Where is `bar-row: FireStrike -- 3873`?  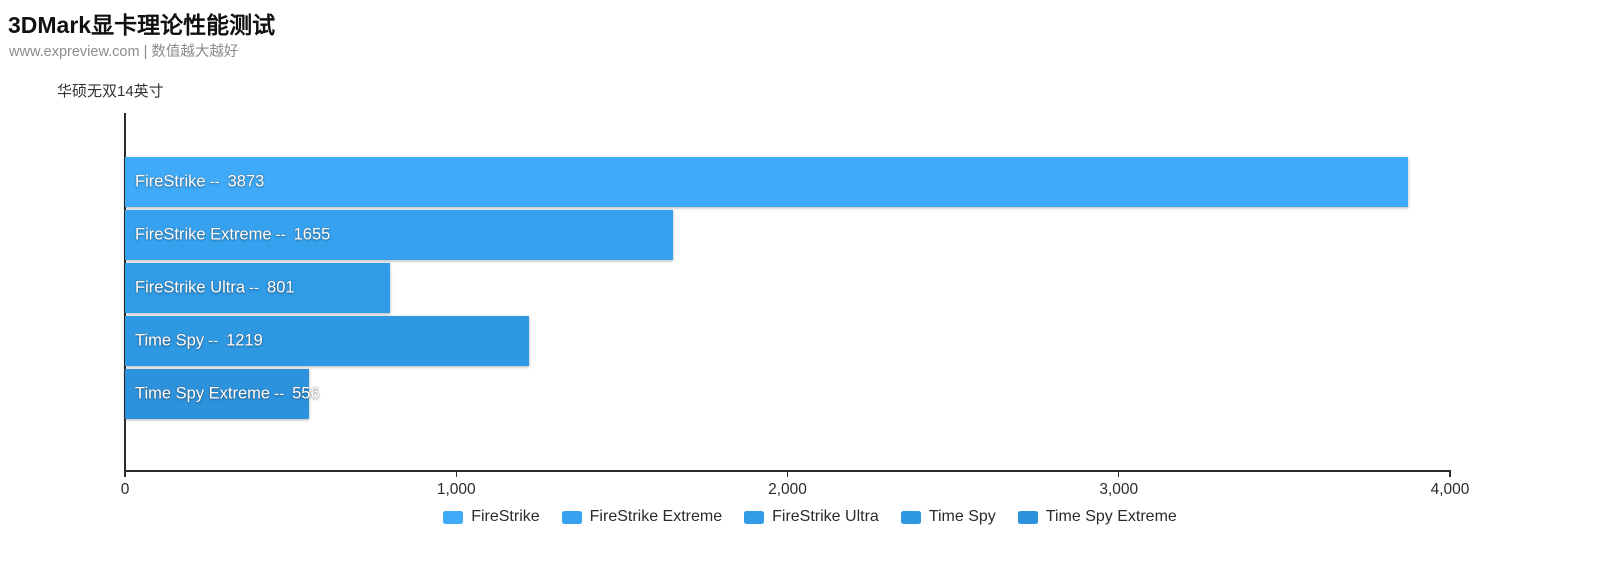
bar-row: FireStrike -- 3873 is located at coordinates (787, 182).